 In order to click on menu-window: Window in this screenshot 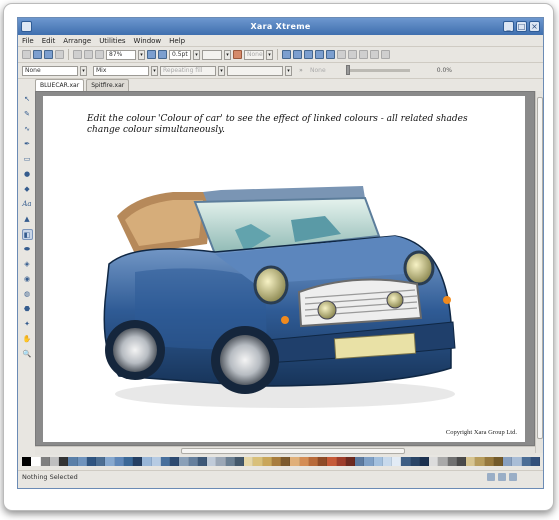, I will do `click(148, 41)`.